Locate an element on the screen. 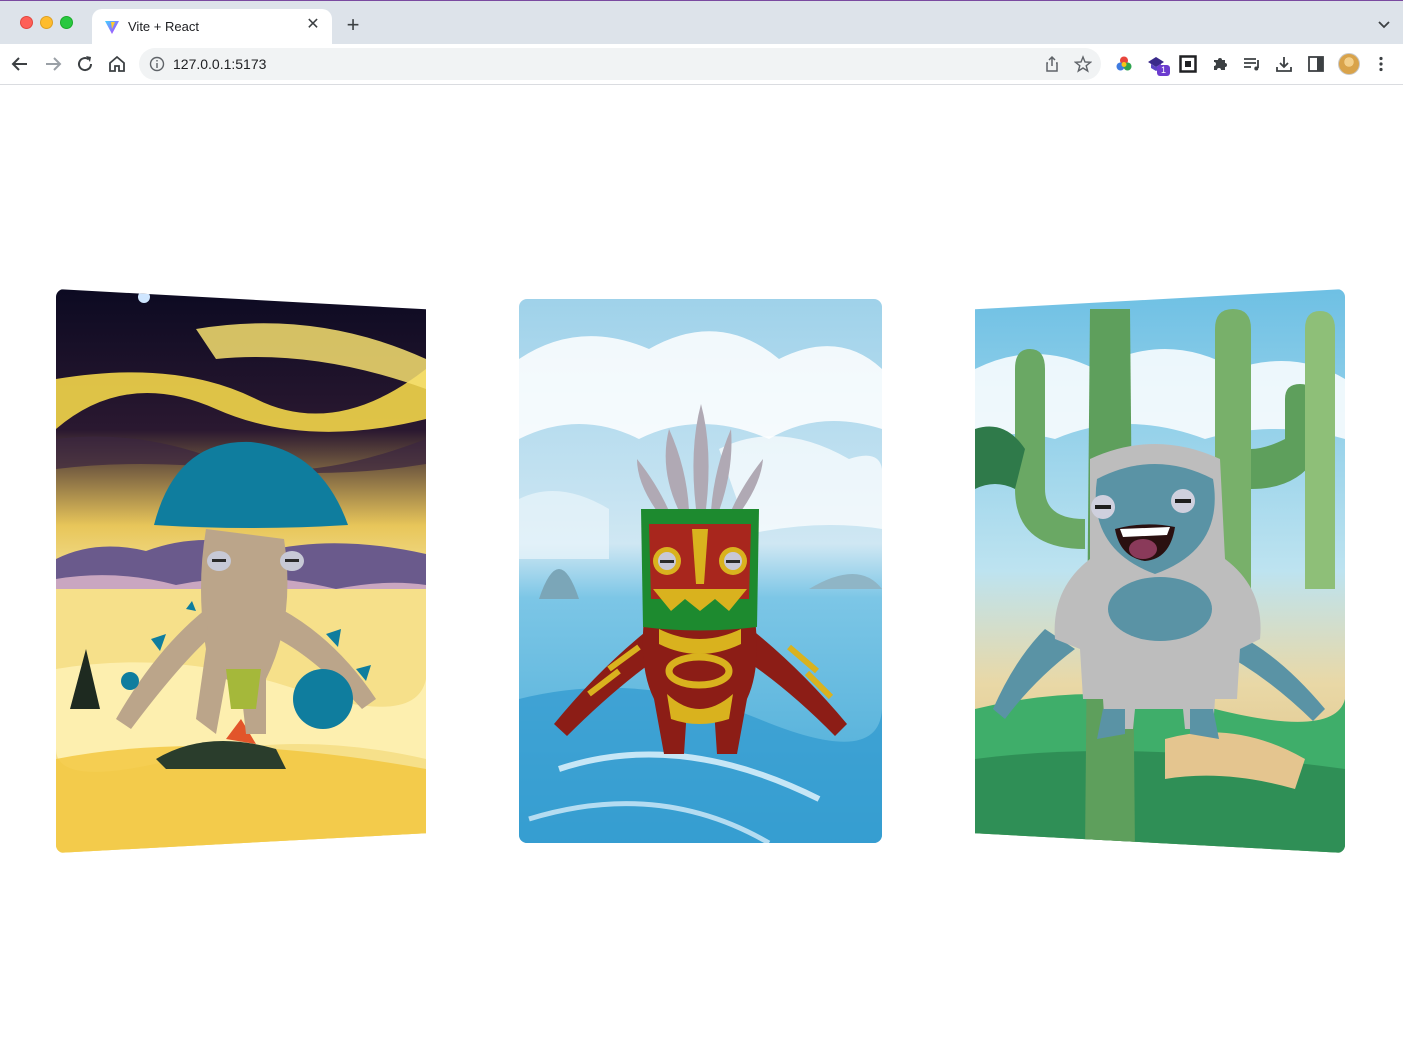  arrow-right-icon is located at coordinates (53, 64).